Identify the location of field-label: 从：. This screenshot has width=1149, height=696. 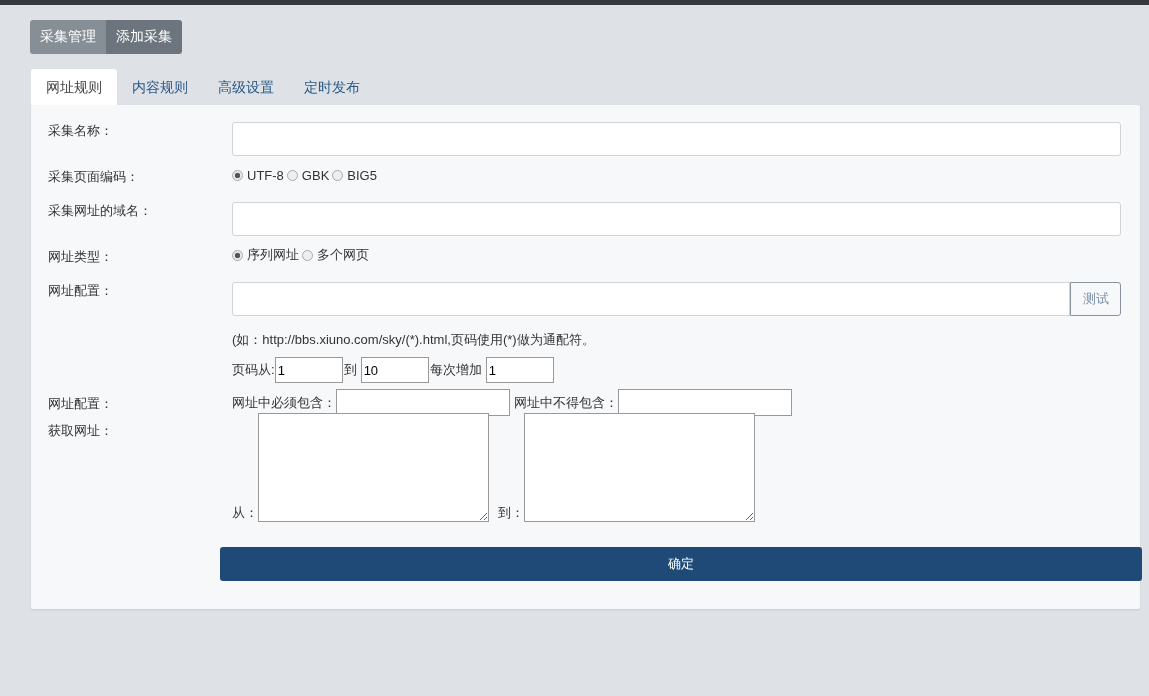
(245, 513).